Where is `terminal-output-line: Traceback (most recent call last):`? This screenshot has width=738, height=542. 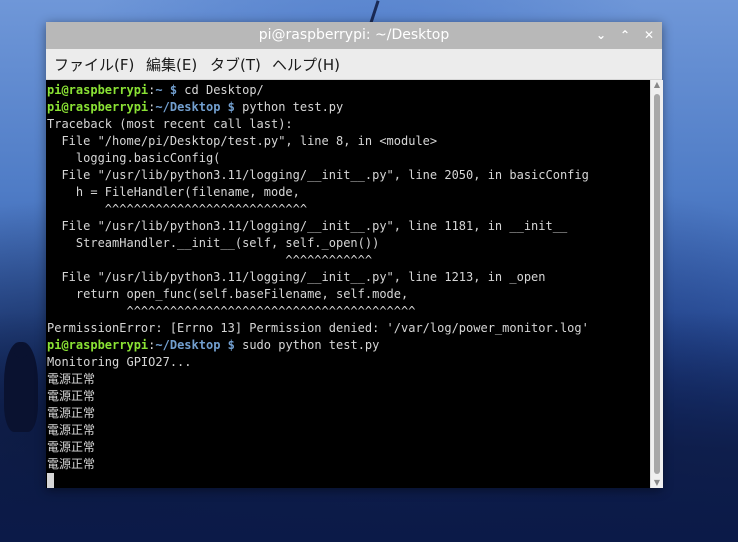 terminal-output-line: Traceback (most recent call last): is located at coordinates (170, 124).